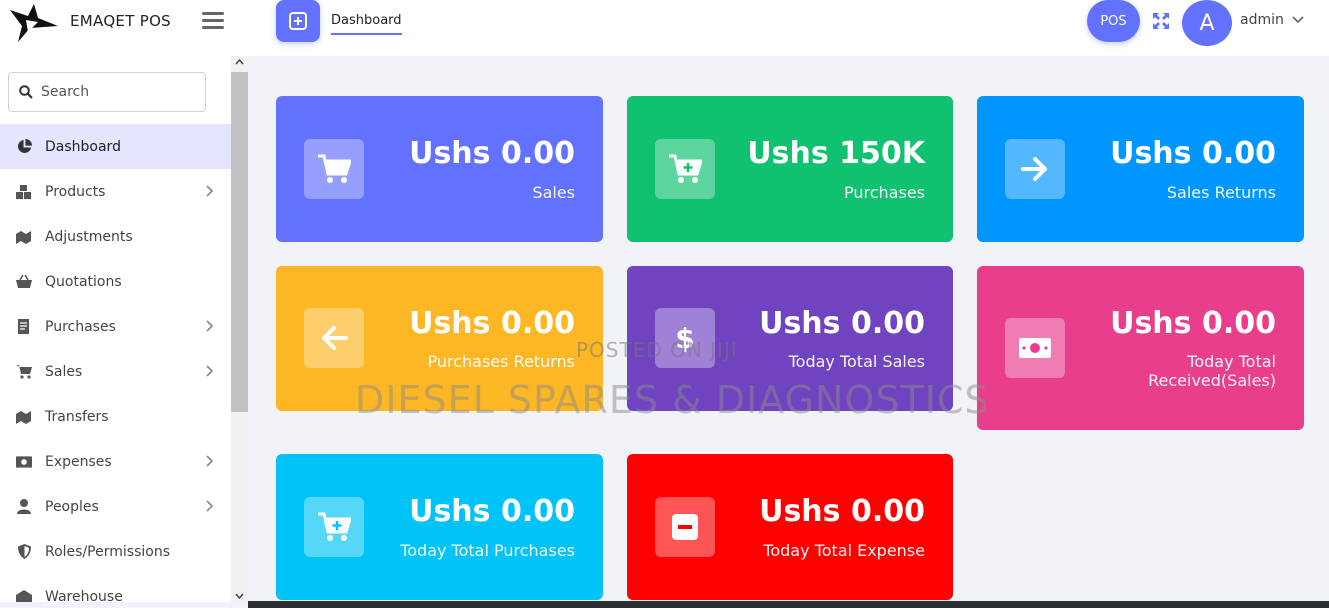 The height and width of the screenshot is (608, 1329). Describe the element at coordinates (884, 192) in the screenshot. I see `card-label: Purchases` at that location.